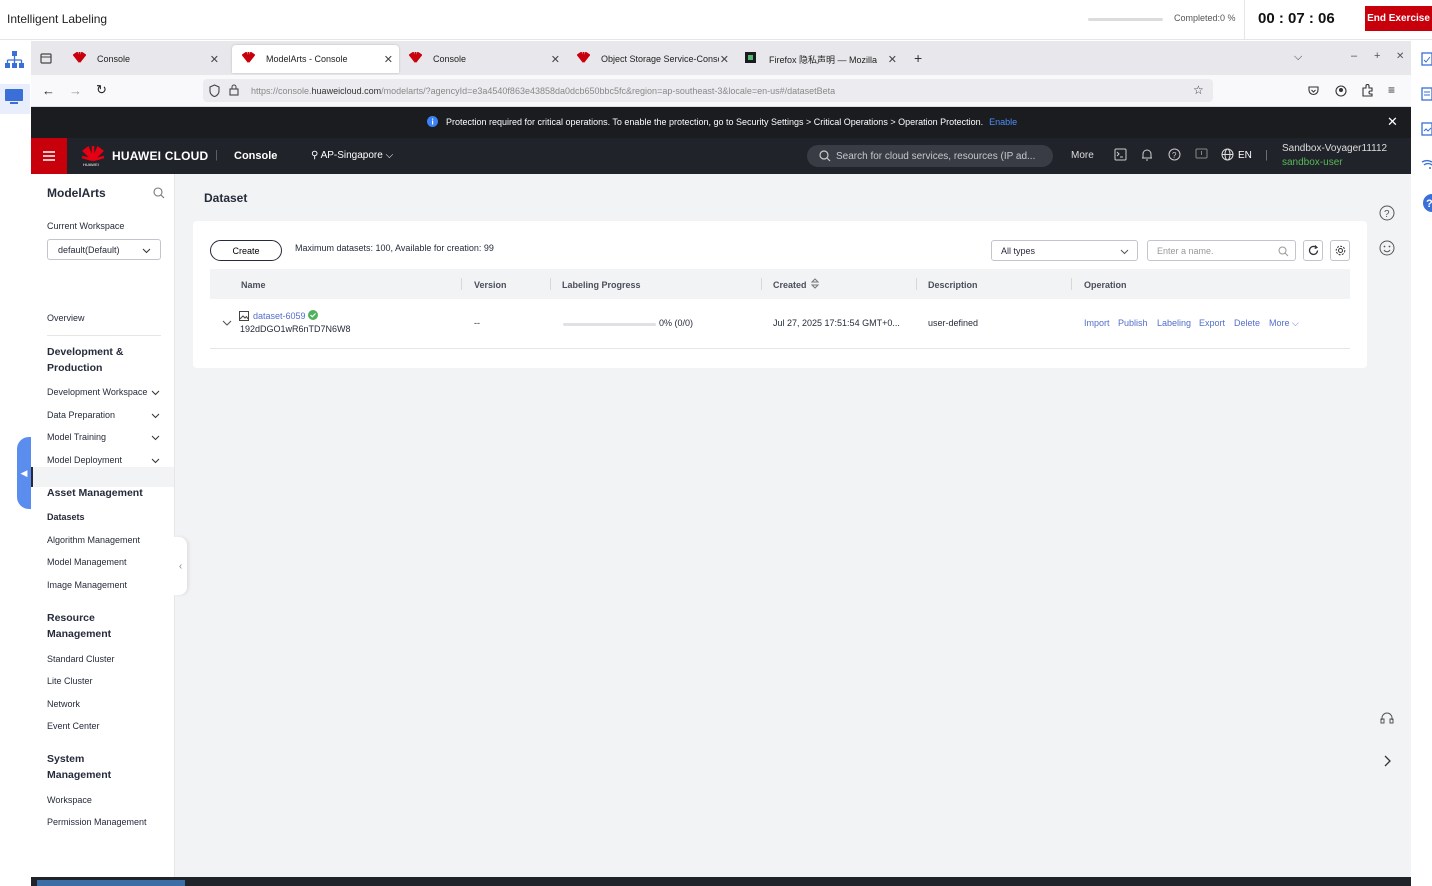  Describe the element at coordinates (81, 659) in the screenshot. I see `sidebar-item-standard-cluster: Standard Cluster` at that location.